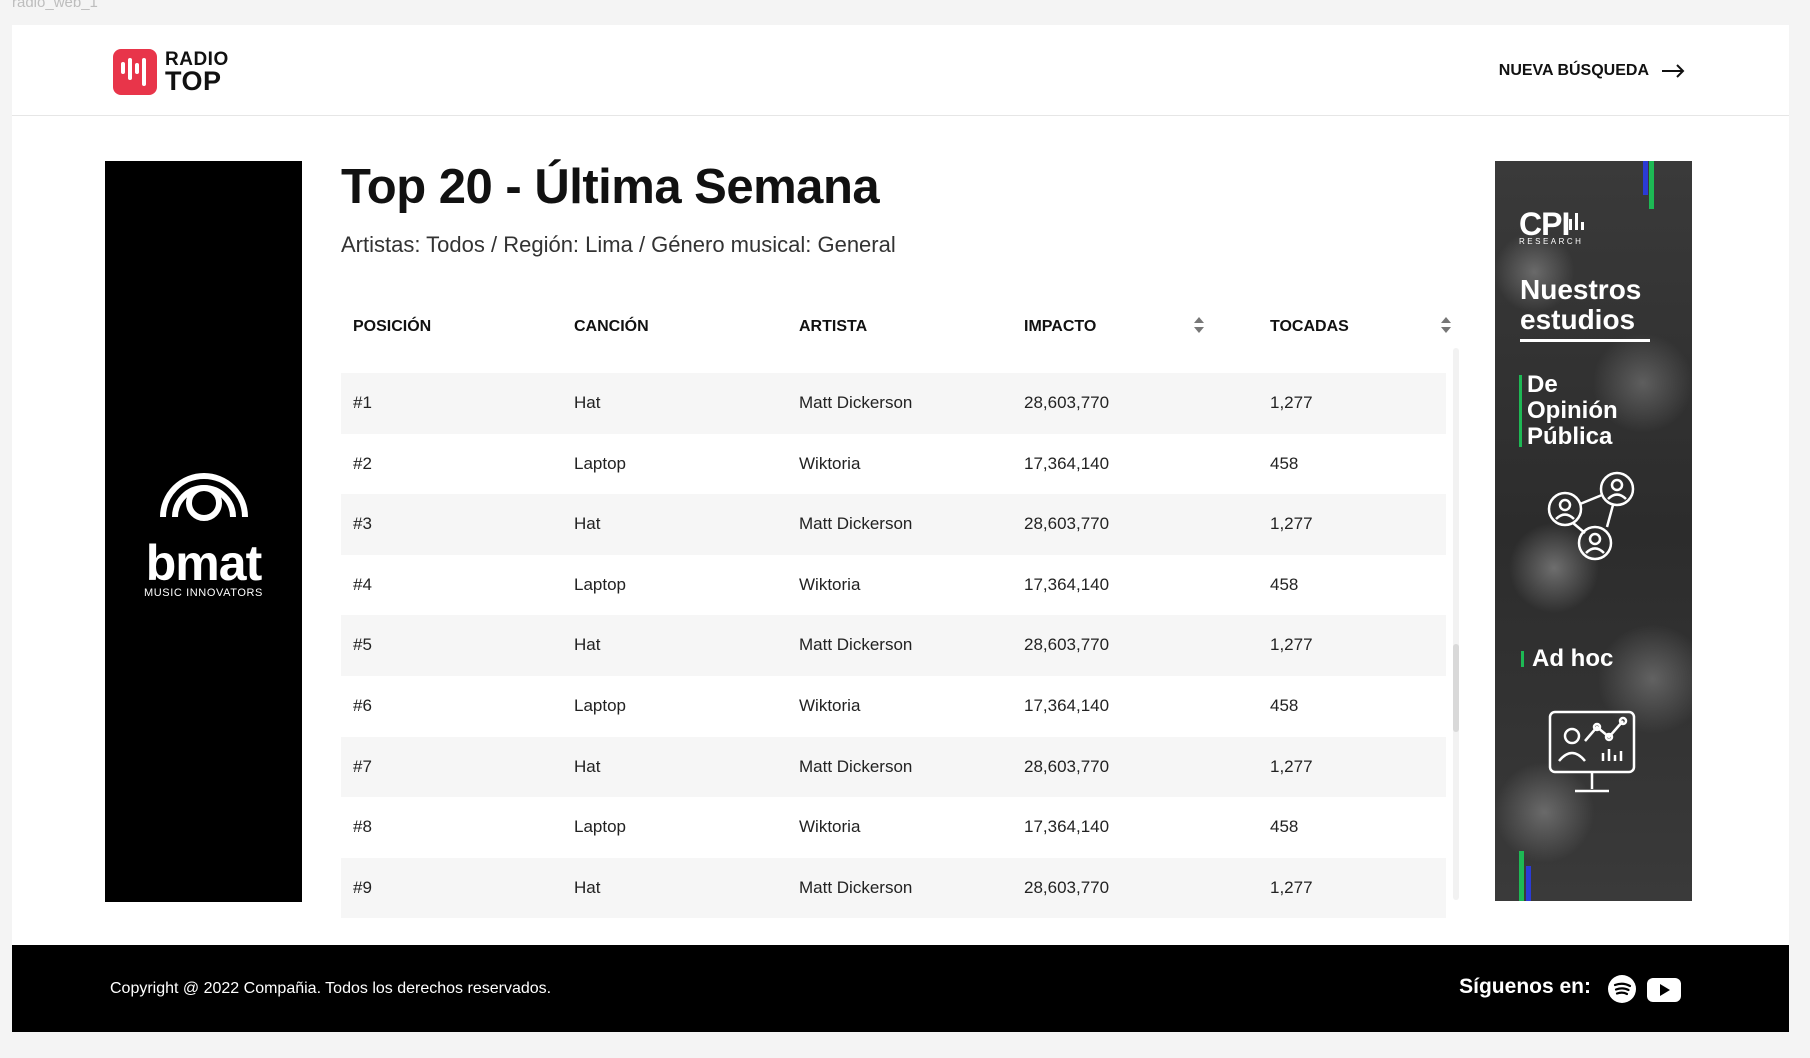 The width and height of the screenshot is (1810, 1058). I want to click on table-row: #7 Hat Matt Dickerson 28,603,770 1,277, so click(893, 767).